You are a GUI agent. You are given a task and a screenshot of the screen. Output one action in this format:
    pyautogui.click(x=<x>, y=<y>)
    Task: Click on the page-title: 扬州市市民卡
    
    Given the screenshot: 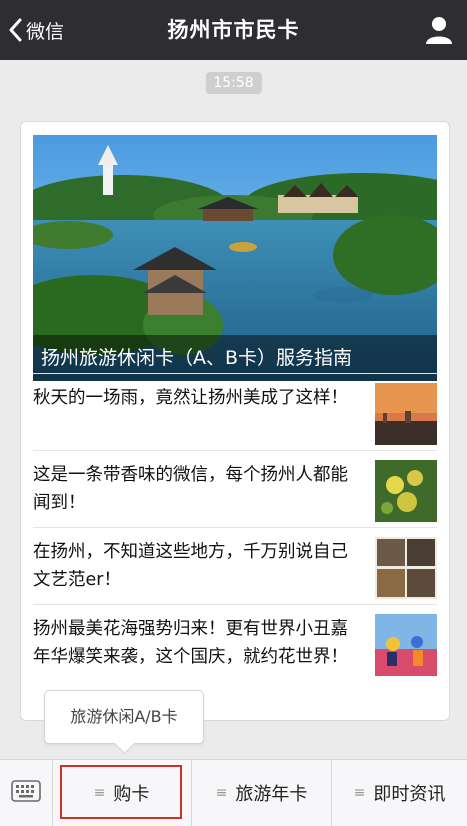 What is the action you would take?
    pyautogui.click(x=233, y=30)
    